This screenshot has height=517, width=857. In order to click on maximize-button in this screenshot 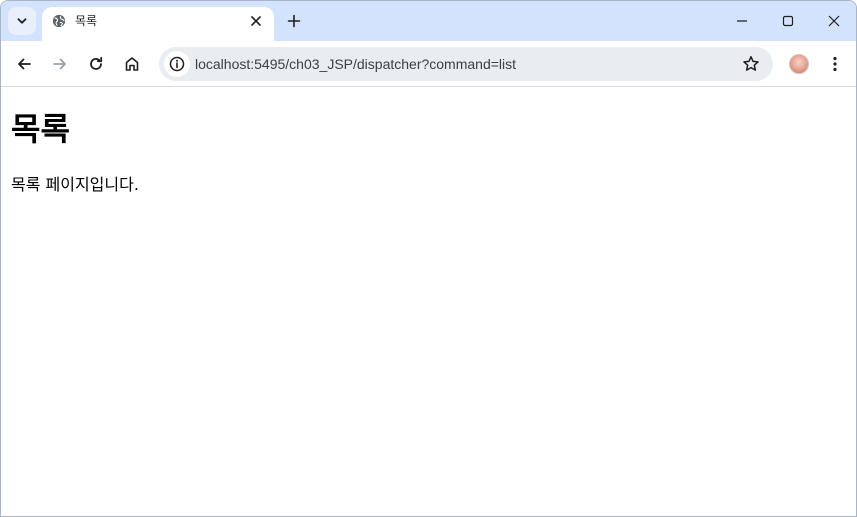, I will do `click(788, 21)`.